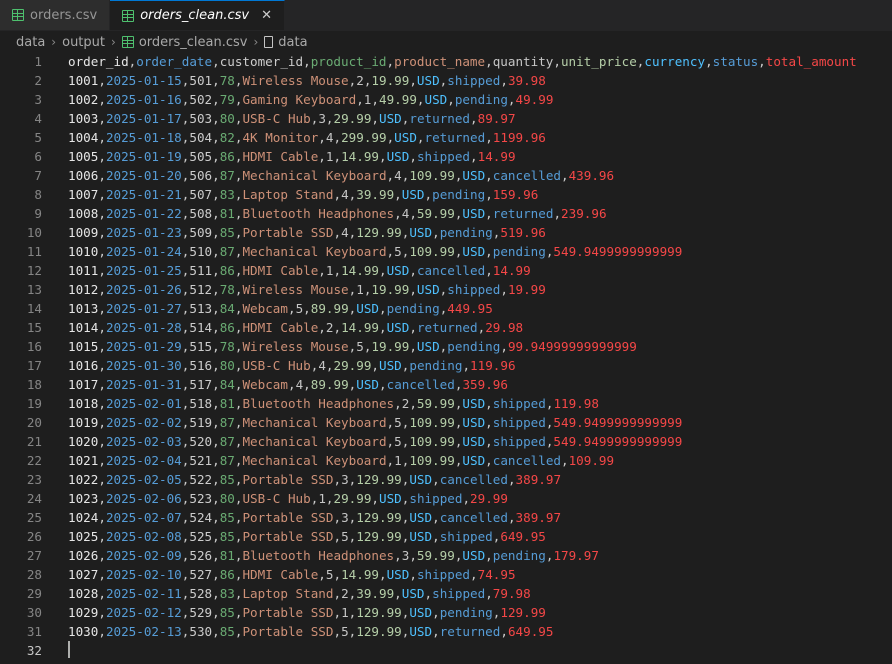 The height and width of the screenshot is (664, 892). What do you see at coordinates (143, 194) in the screenshot?
I see `csv-field-order-date: 2025-01-21` at bounding box center [143, 194].